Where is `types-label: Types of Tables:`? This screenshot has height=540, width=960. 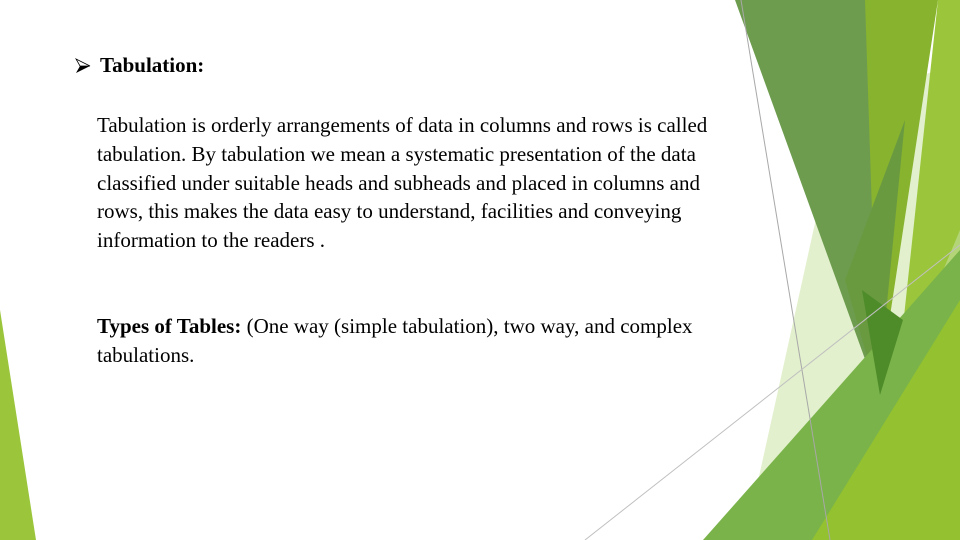 types-label: Types of Tables: is located at coordinates (169, 326).